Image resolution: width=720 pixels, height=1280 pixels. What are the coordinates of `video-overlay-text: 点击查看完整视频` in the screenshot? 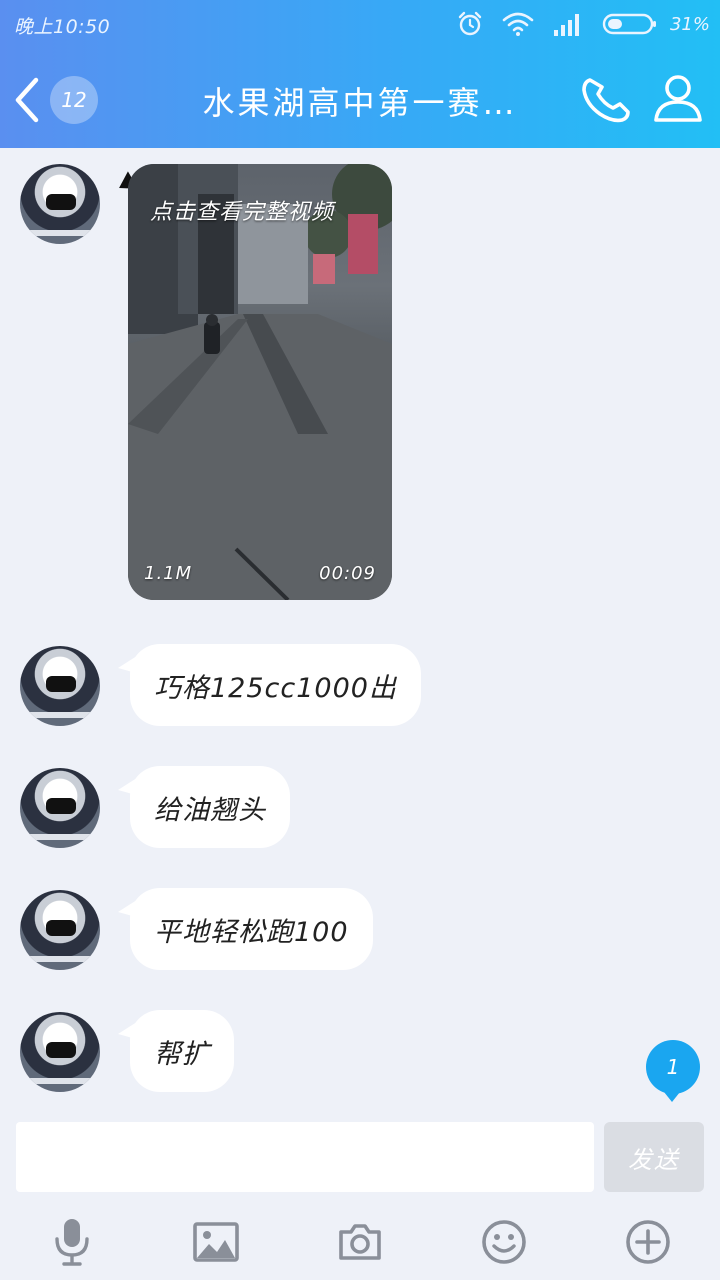 It's located at (242, 212).